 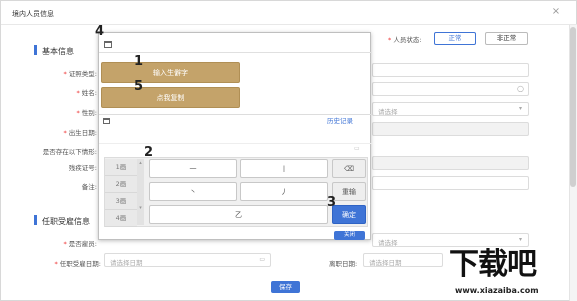 I want to click on callout-1: 1, so click(x=139, y=61).